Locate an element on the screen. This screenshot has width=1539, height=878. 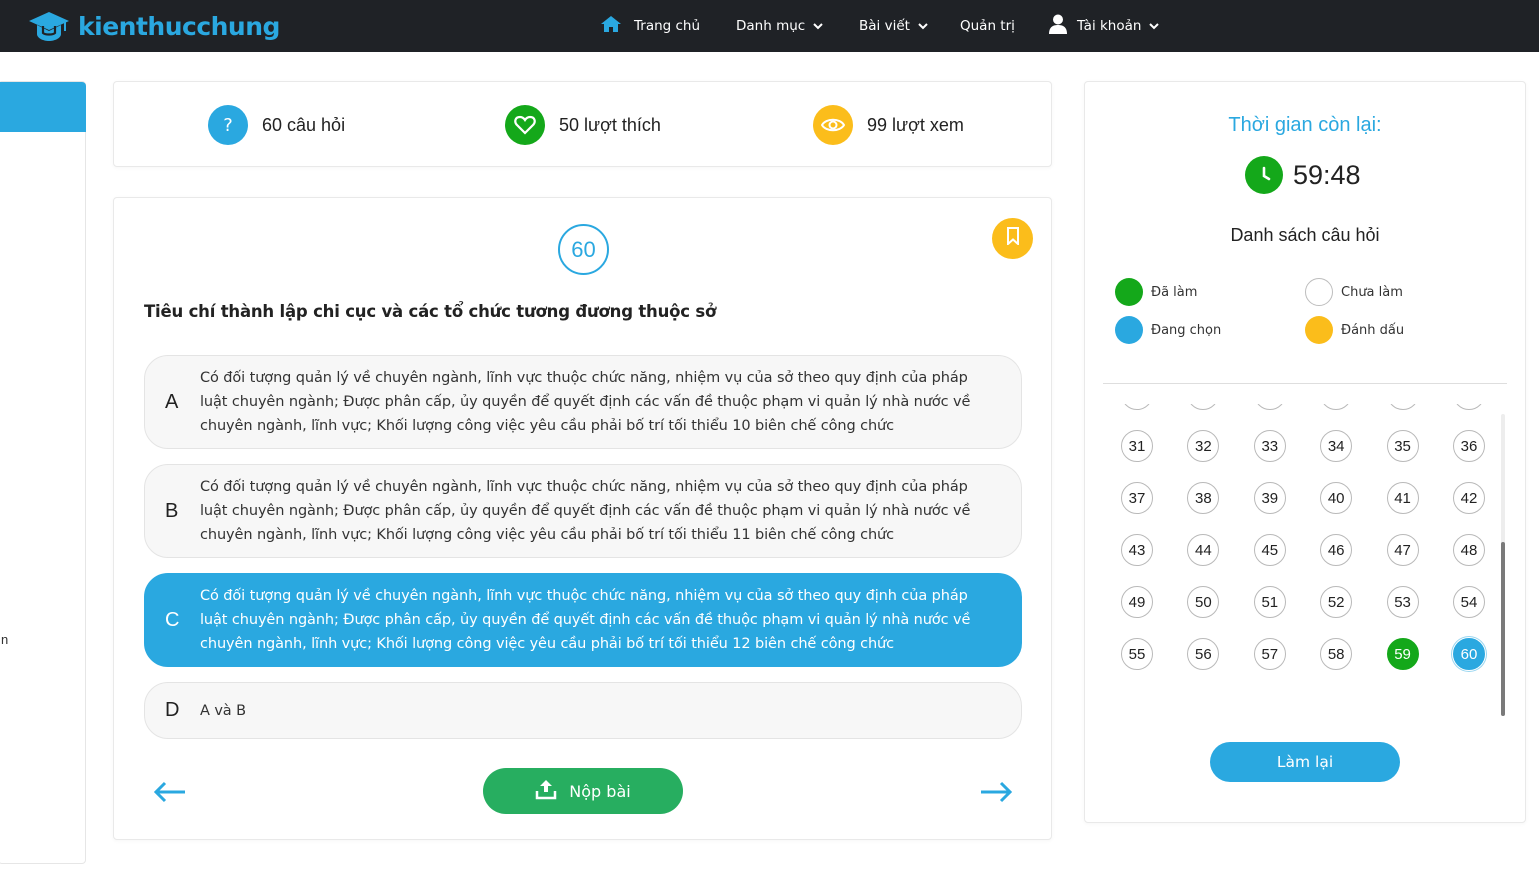
question-number-button: 56 is located at coordinates (1203, 654).